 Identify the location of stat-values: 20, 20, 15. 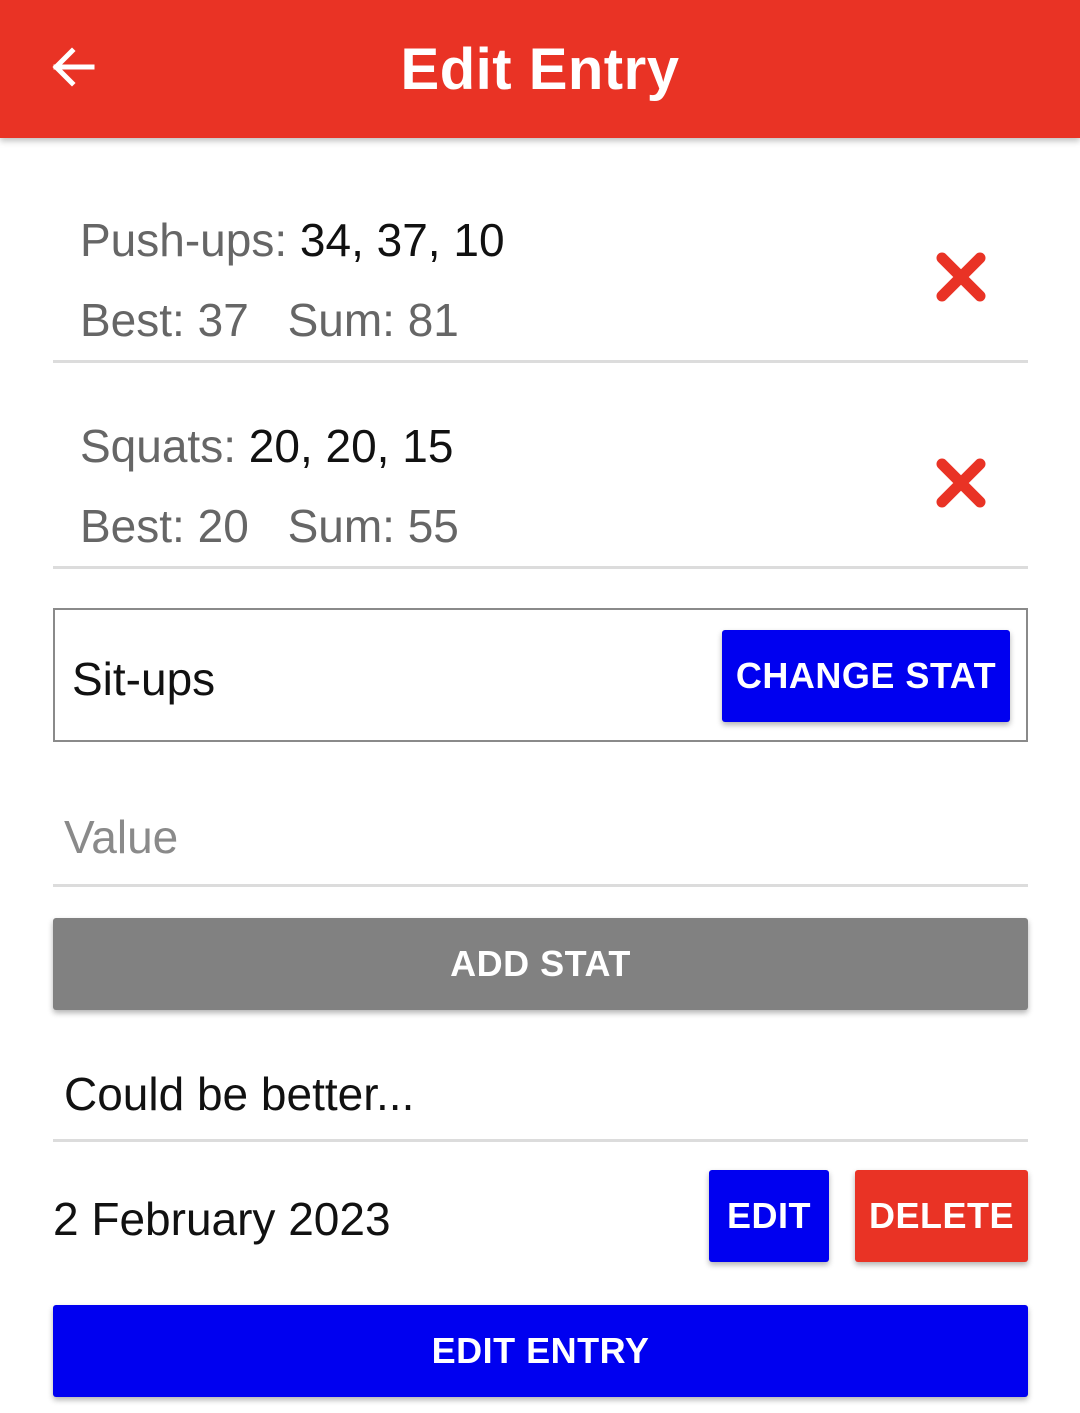
(351, 446).